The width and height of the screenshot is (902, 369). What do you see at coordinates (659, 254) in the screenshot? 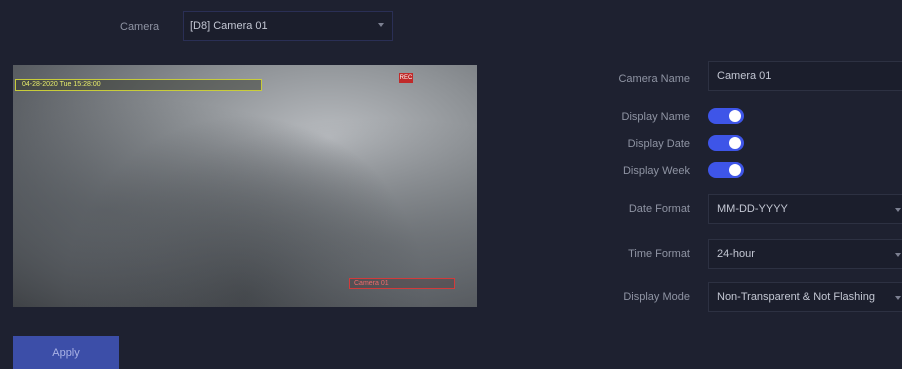
I see `time-format-label: Time Format` at bounding box center [659, 254].